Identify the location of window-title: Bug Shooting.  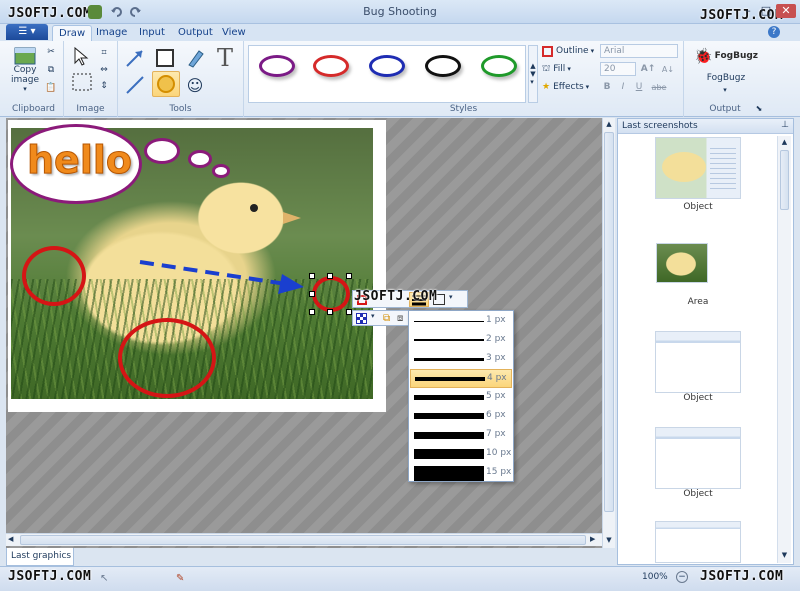
(400, 11).